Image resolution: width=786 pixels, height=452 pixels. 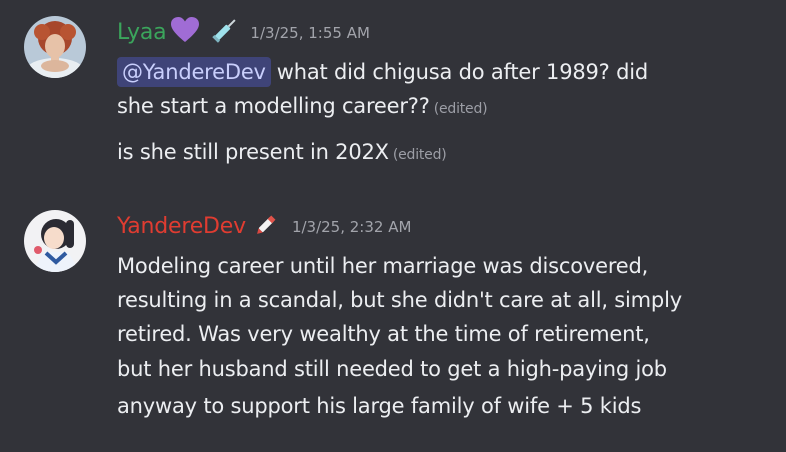 What do you see at coordinates (273, 106) in the screenshot?
I see `message-text: she start a modelling career??` at bounding box center [273, 106].